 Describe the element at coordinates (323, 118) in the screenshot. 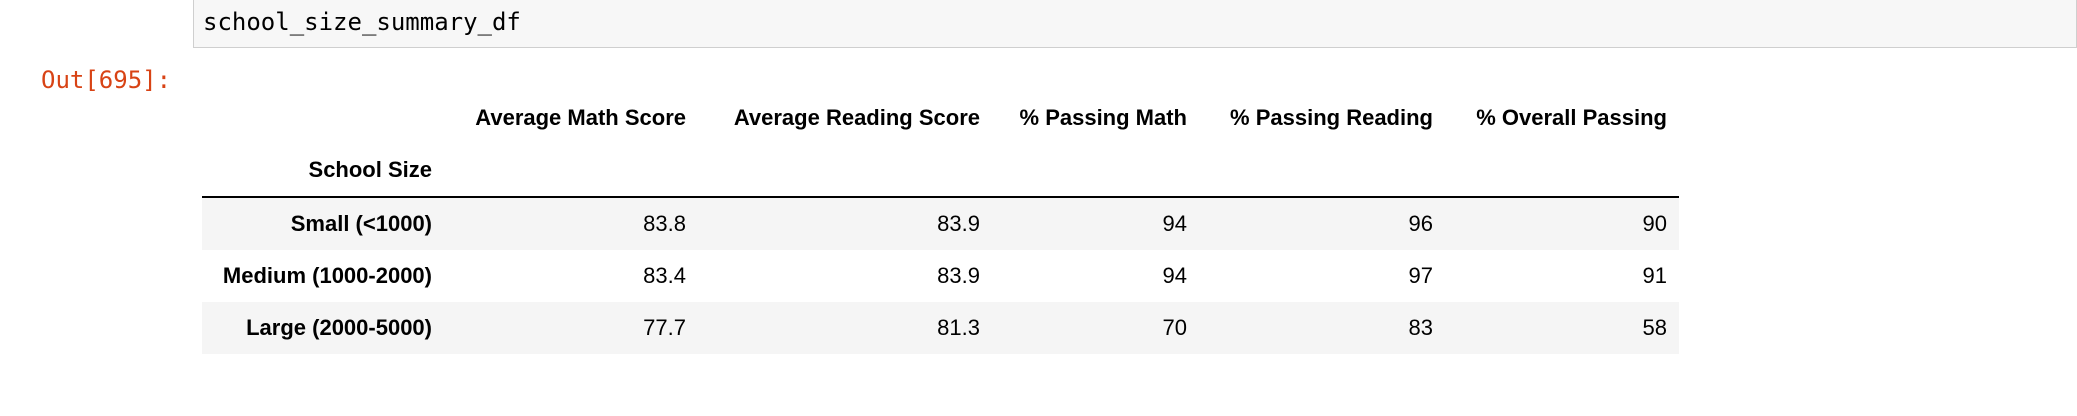

I see `index-corner-cell` at that location.